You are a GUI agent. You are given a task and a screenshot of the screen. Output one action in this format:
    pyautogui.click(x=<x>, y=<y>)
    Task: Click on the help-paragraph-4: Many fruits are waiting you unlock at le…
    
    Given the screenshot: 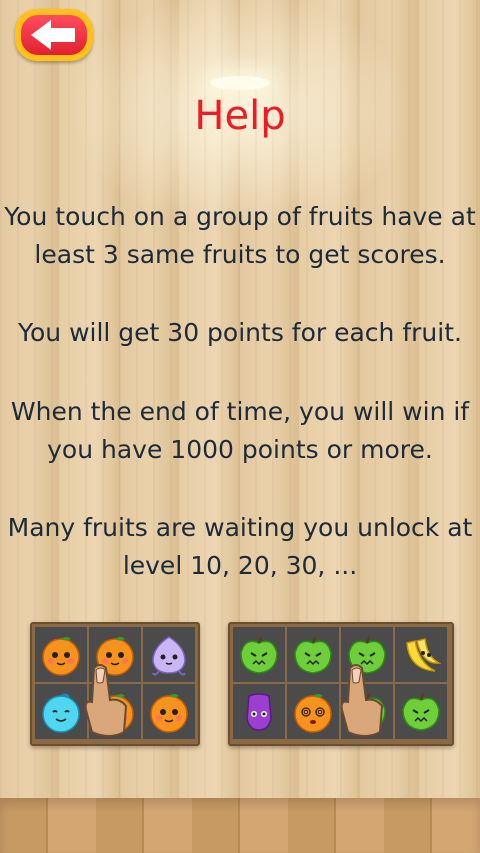 What is the action you would take?
    pyautogui.click(x=240, y=546)
    